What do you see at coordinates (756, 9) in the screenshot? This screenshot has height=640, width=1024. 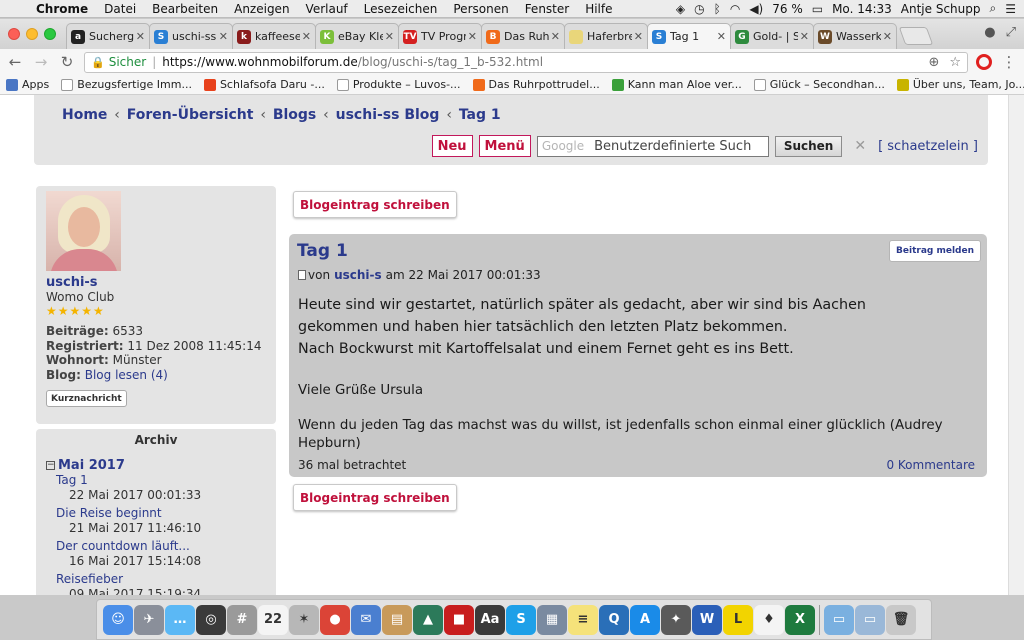 I see `volume-icon: ◀)` at bounding box center [756, 9].